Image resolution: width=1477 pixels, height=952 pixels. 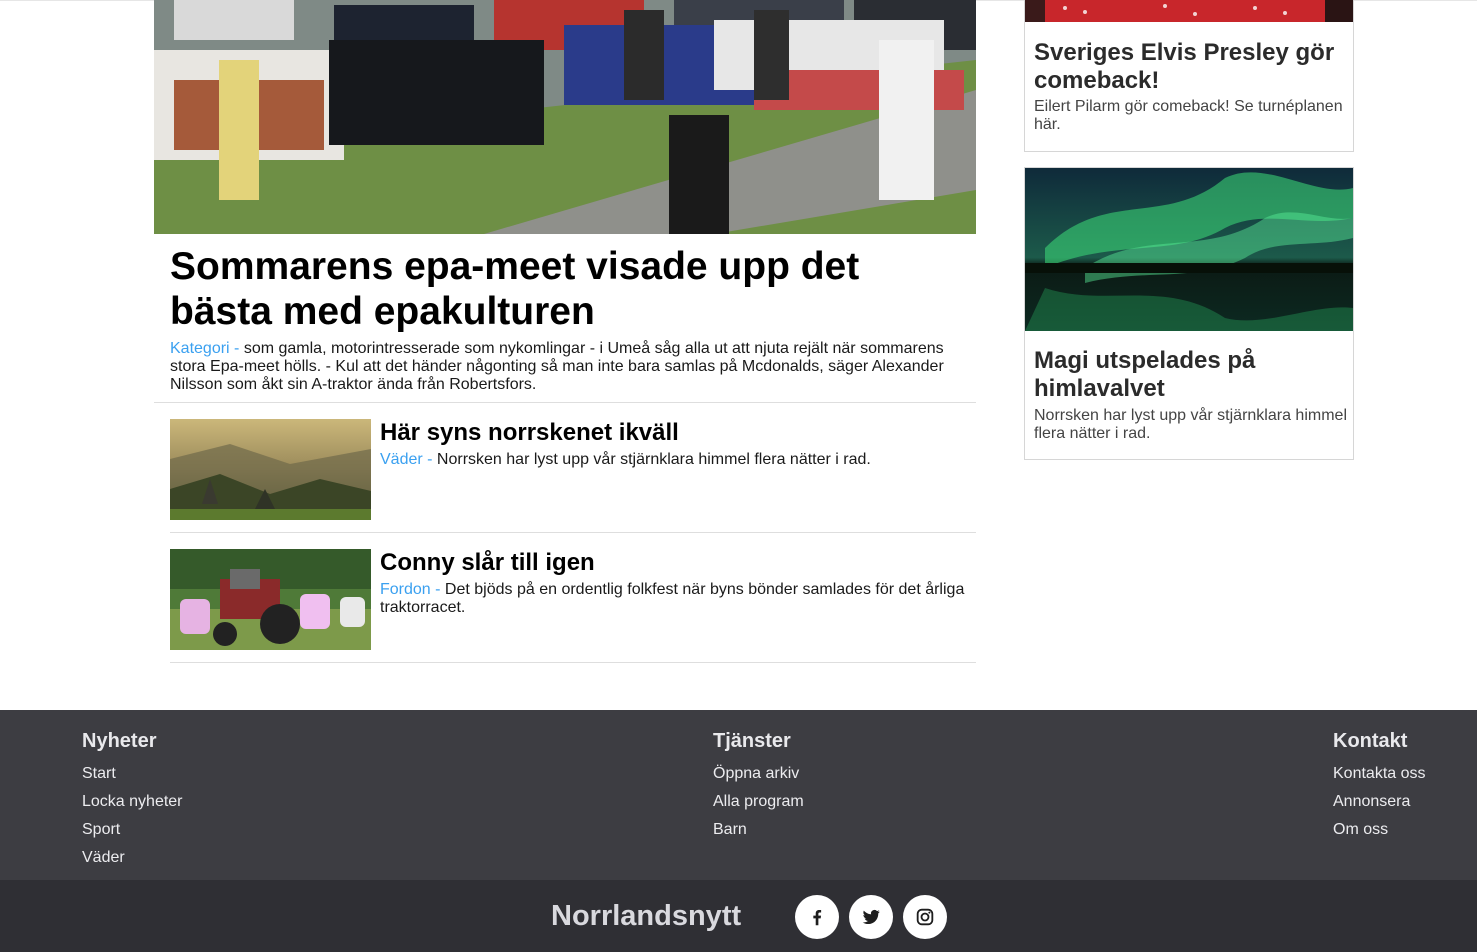 What do you see at coordinates (1370, 741) in the screenshot?
I see `footer-heading: Kontakt` at bounding box center [1370, 741].